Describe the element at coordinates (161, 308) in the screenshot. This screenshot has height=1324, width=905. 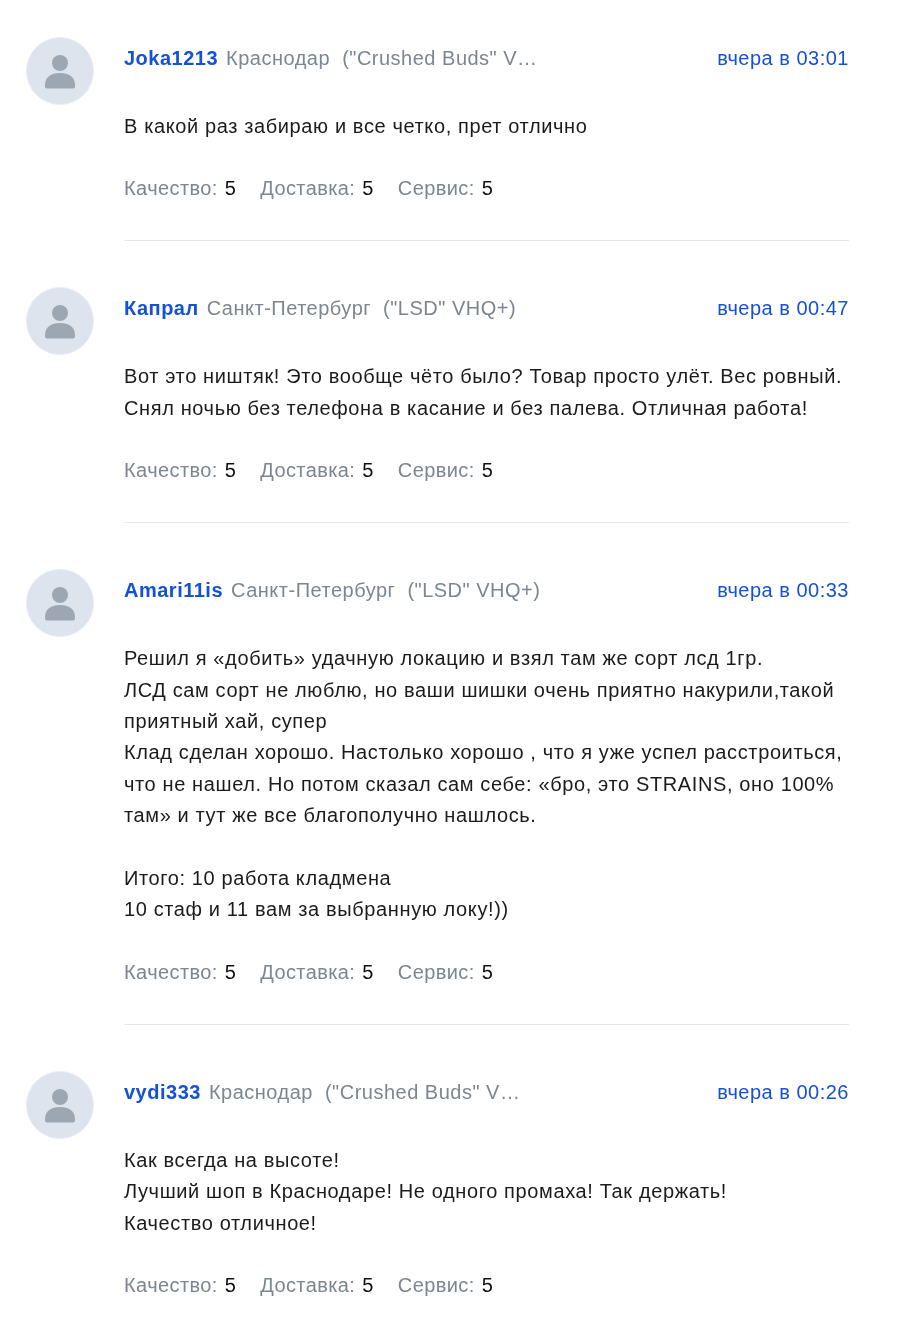
I see `username-link: Капрал` at that location.